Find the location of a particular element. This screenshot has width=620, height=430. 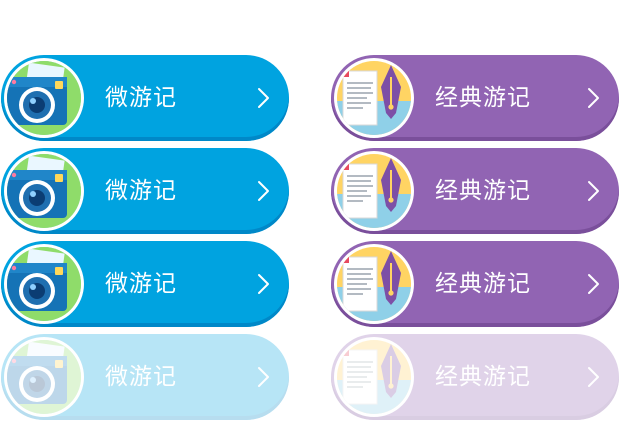

classic-travelogue-button-1: 经典游记 is located at coordinates (475, 98).